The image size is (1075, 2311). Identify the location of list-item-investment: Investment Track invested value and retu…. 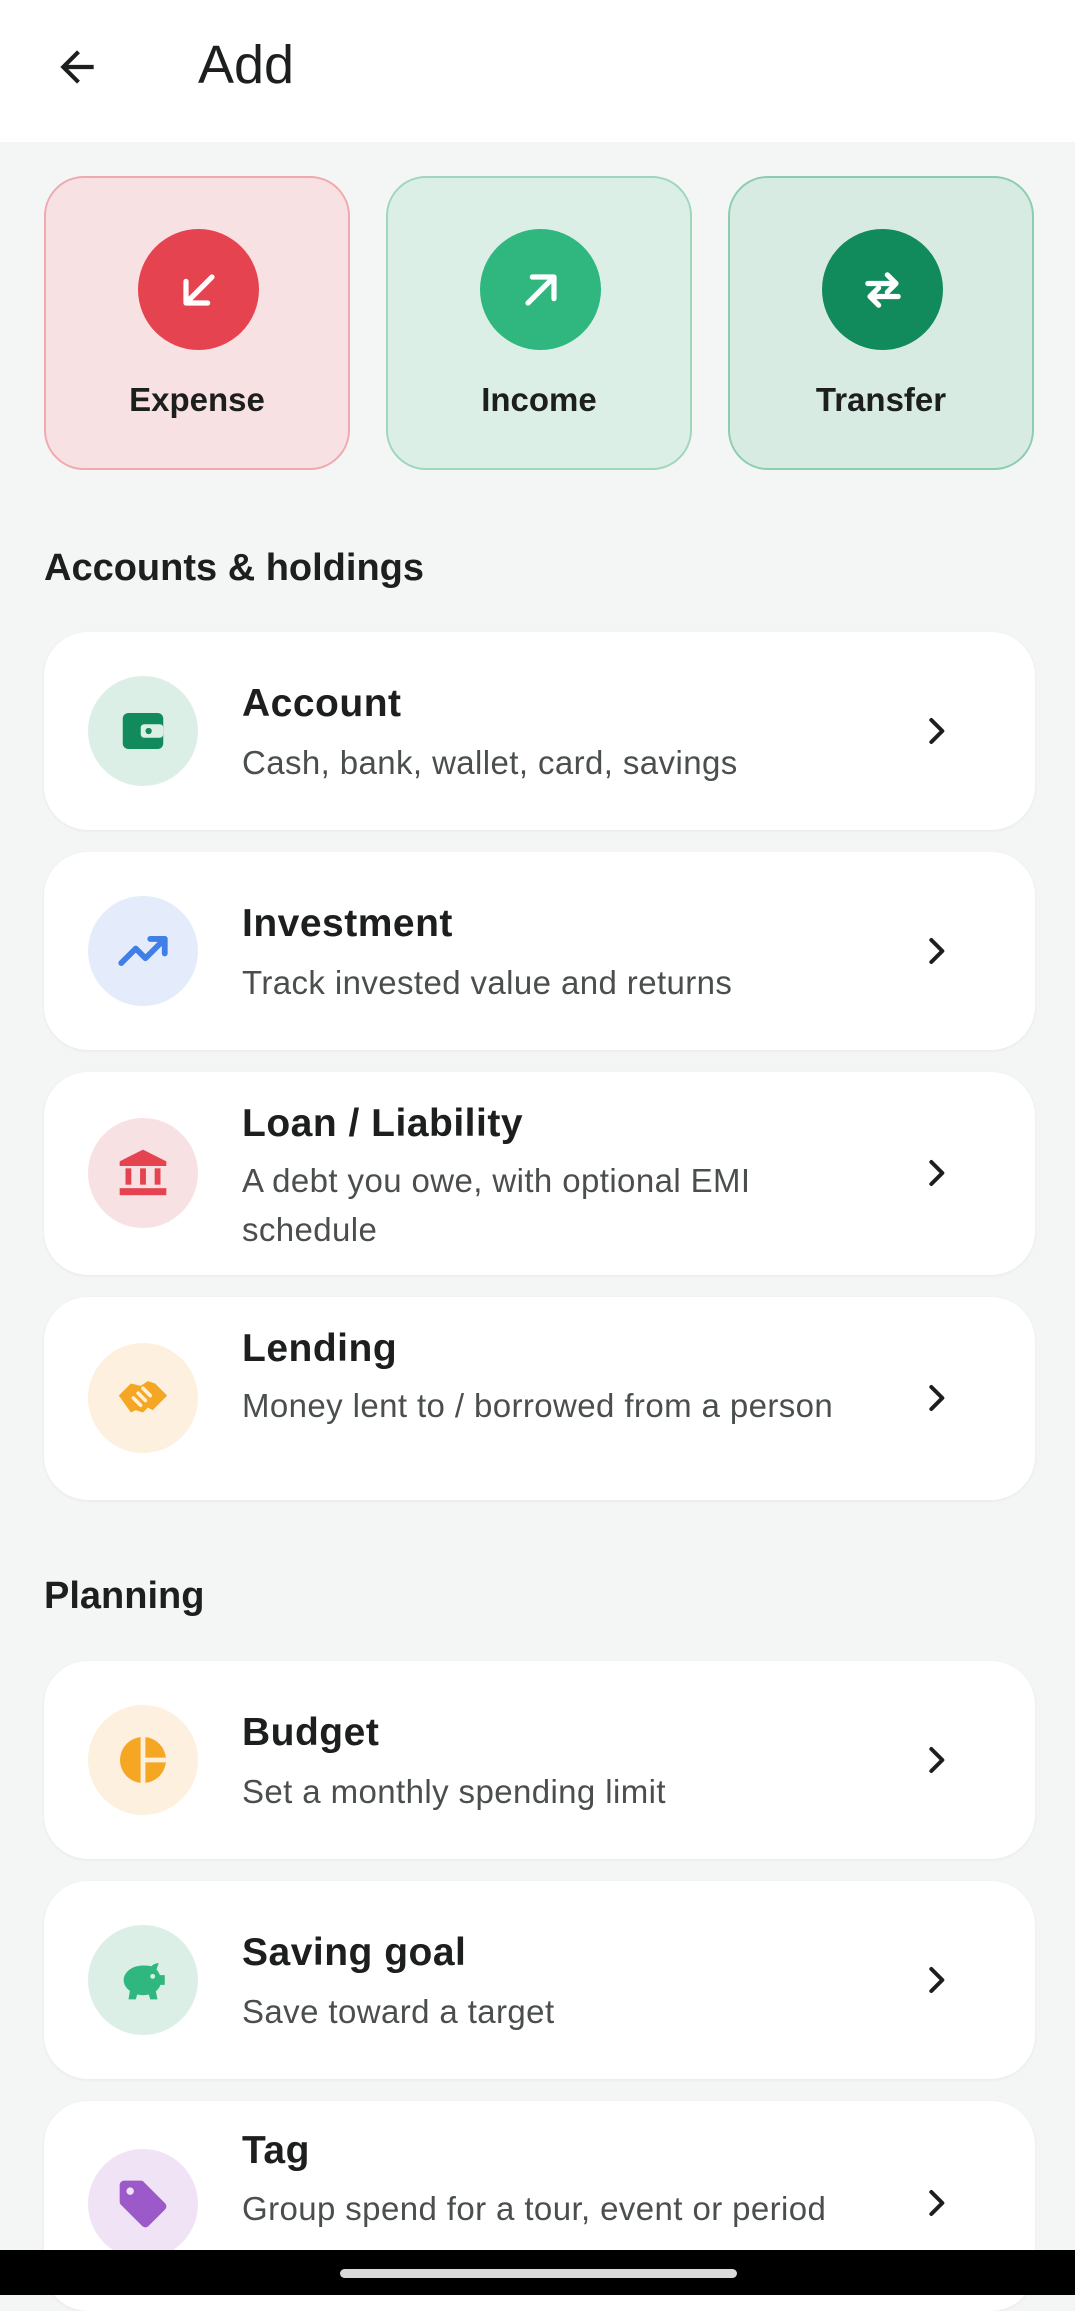
(539, 951).